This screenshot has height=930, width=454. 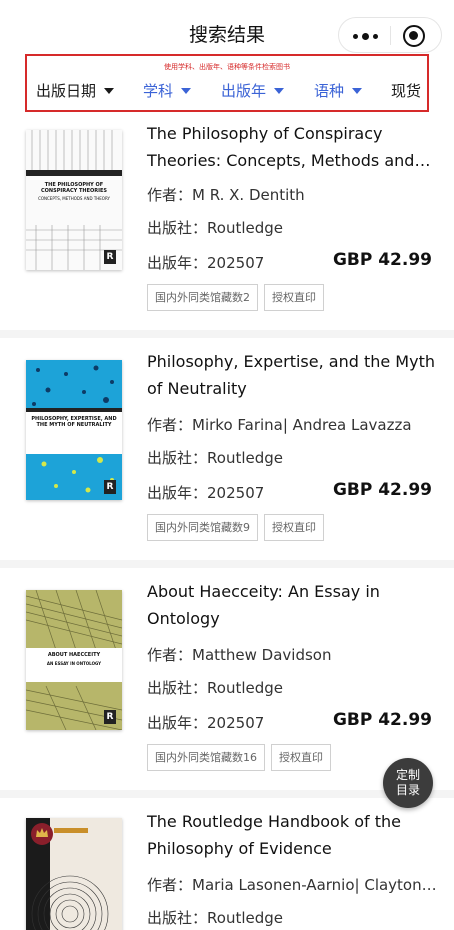 What do you see at coordinates (74, 655) in the screenshot?
I see `cover-title: ABOUT HAECCEITY` at bounding box center [74, 655].